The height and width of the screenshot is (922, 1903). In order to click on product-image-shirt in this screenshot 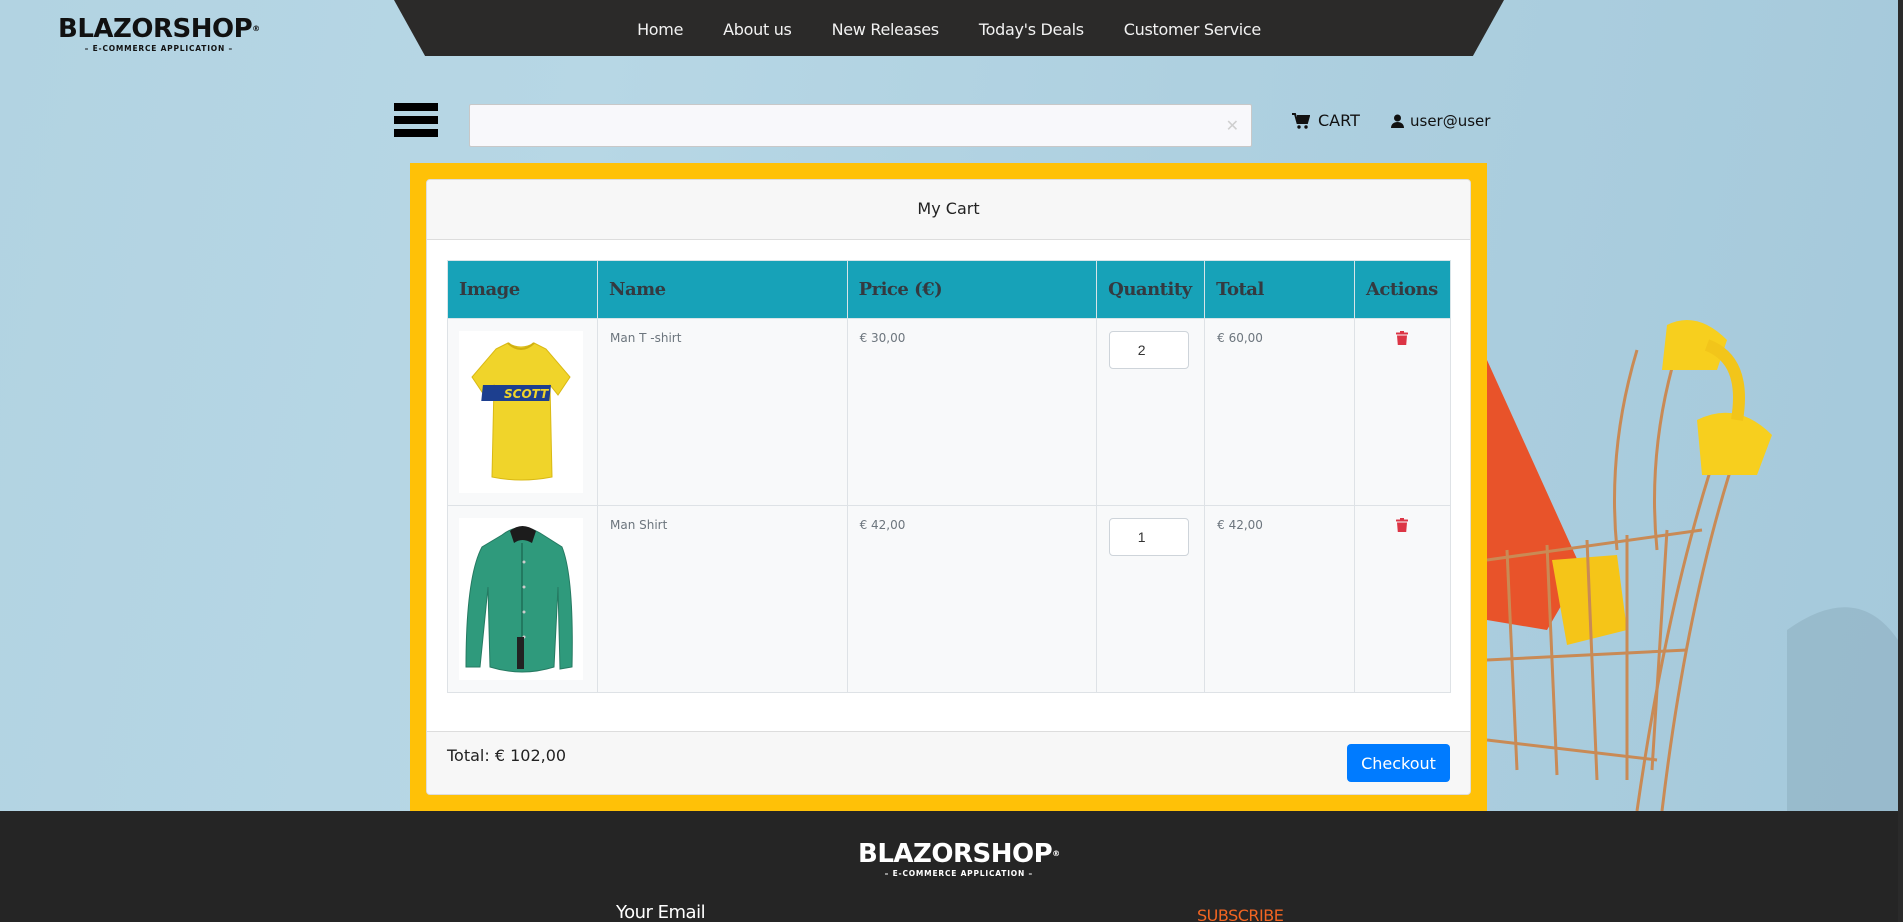, I will do `click(521, 599)`.